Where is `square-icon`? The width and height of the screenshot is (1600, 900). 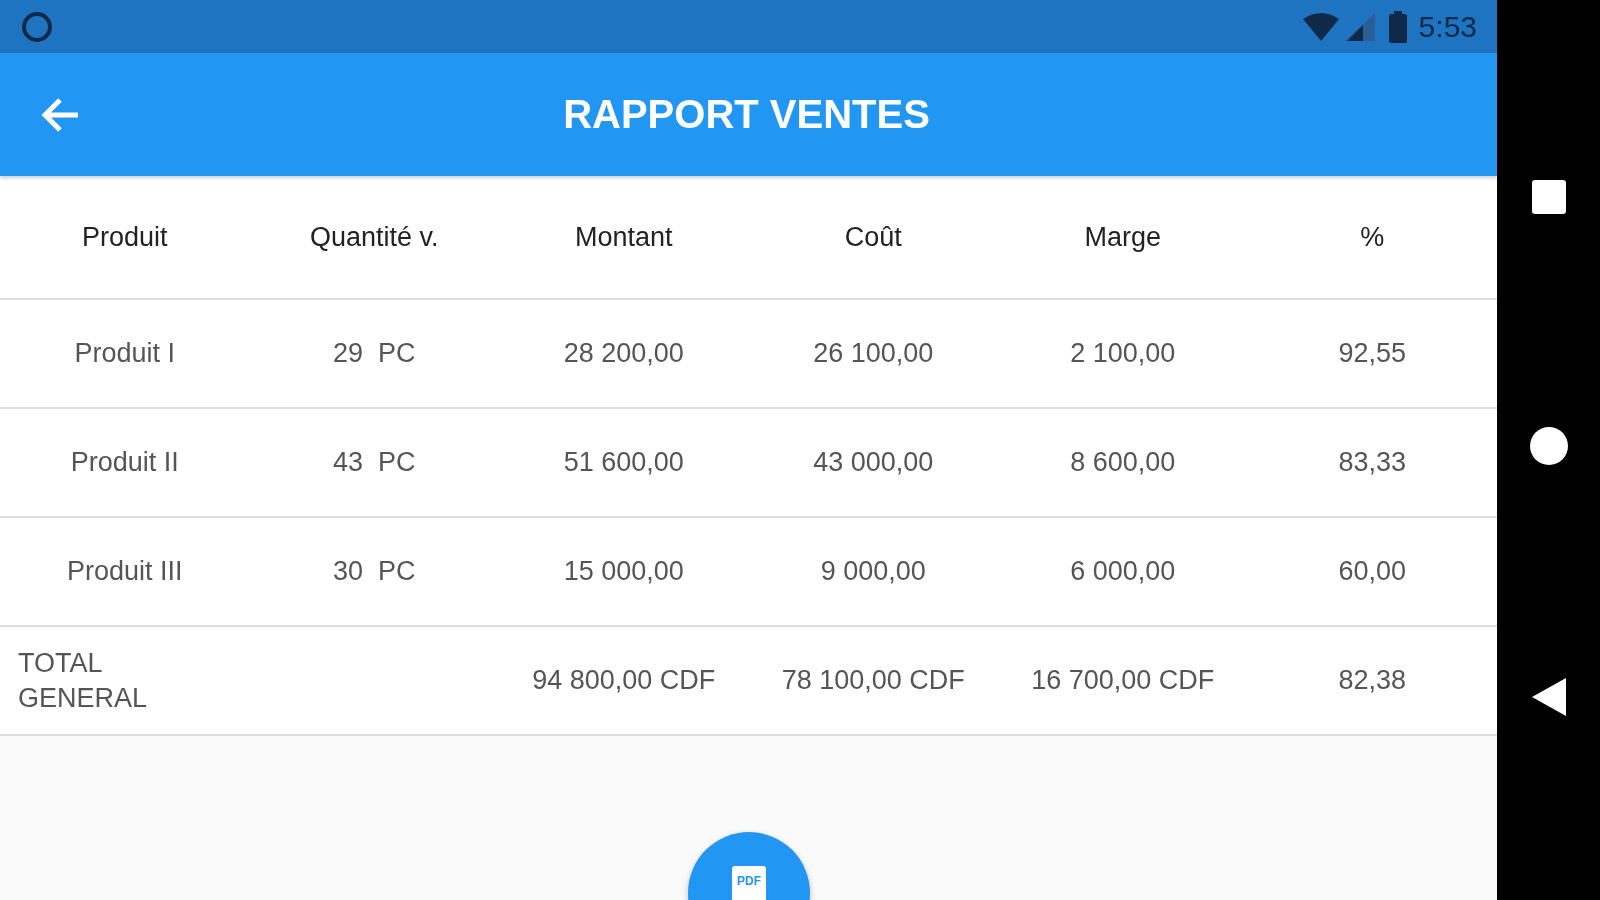
square-icon is located at coordinates (1548, 197).